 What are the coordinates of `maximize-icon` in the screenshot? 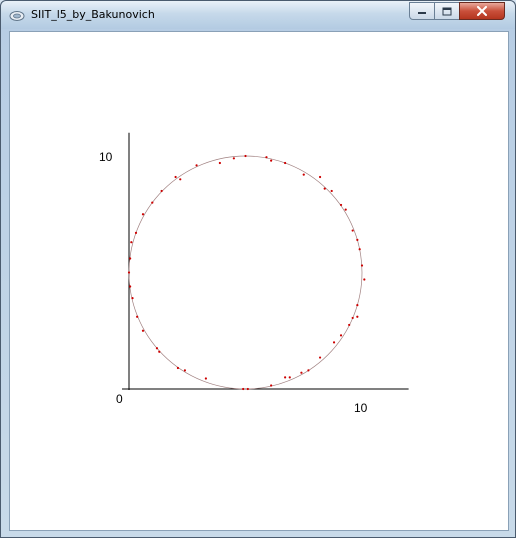 It's located at (447, 11).